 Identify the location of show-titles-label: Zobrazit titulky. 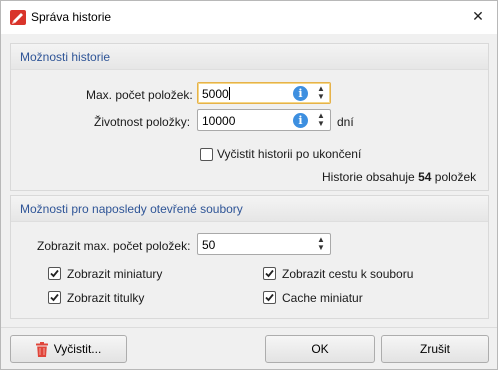
(106, 298).